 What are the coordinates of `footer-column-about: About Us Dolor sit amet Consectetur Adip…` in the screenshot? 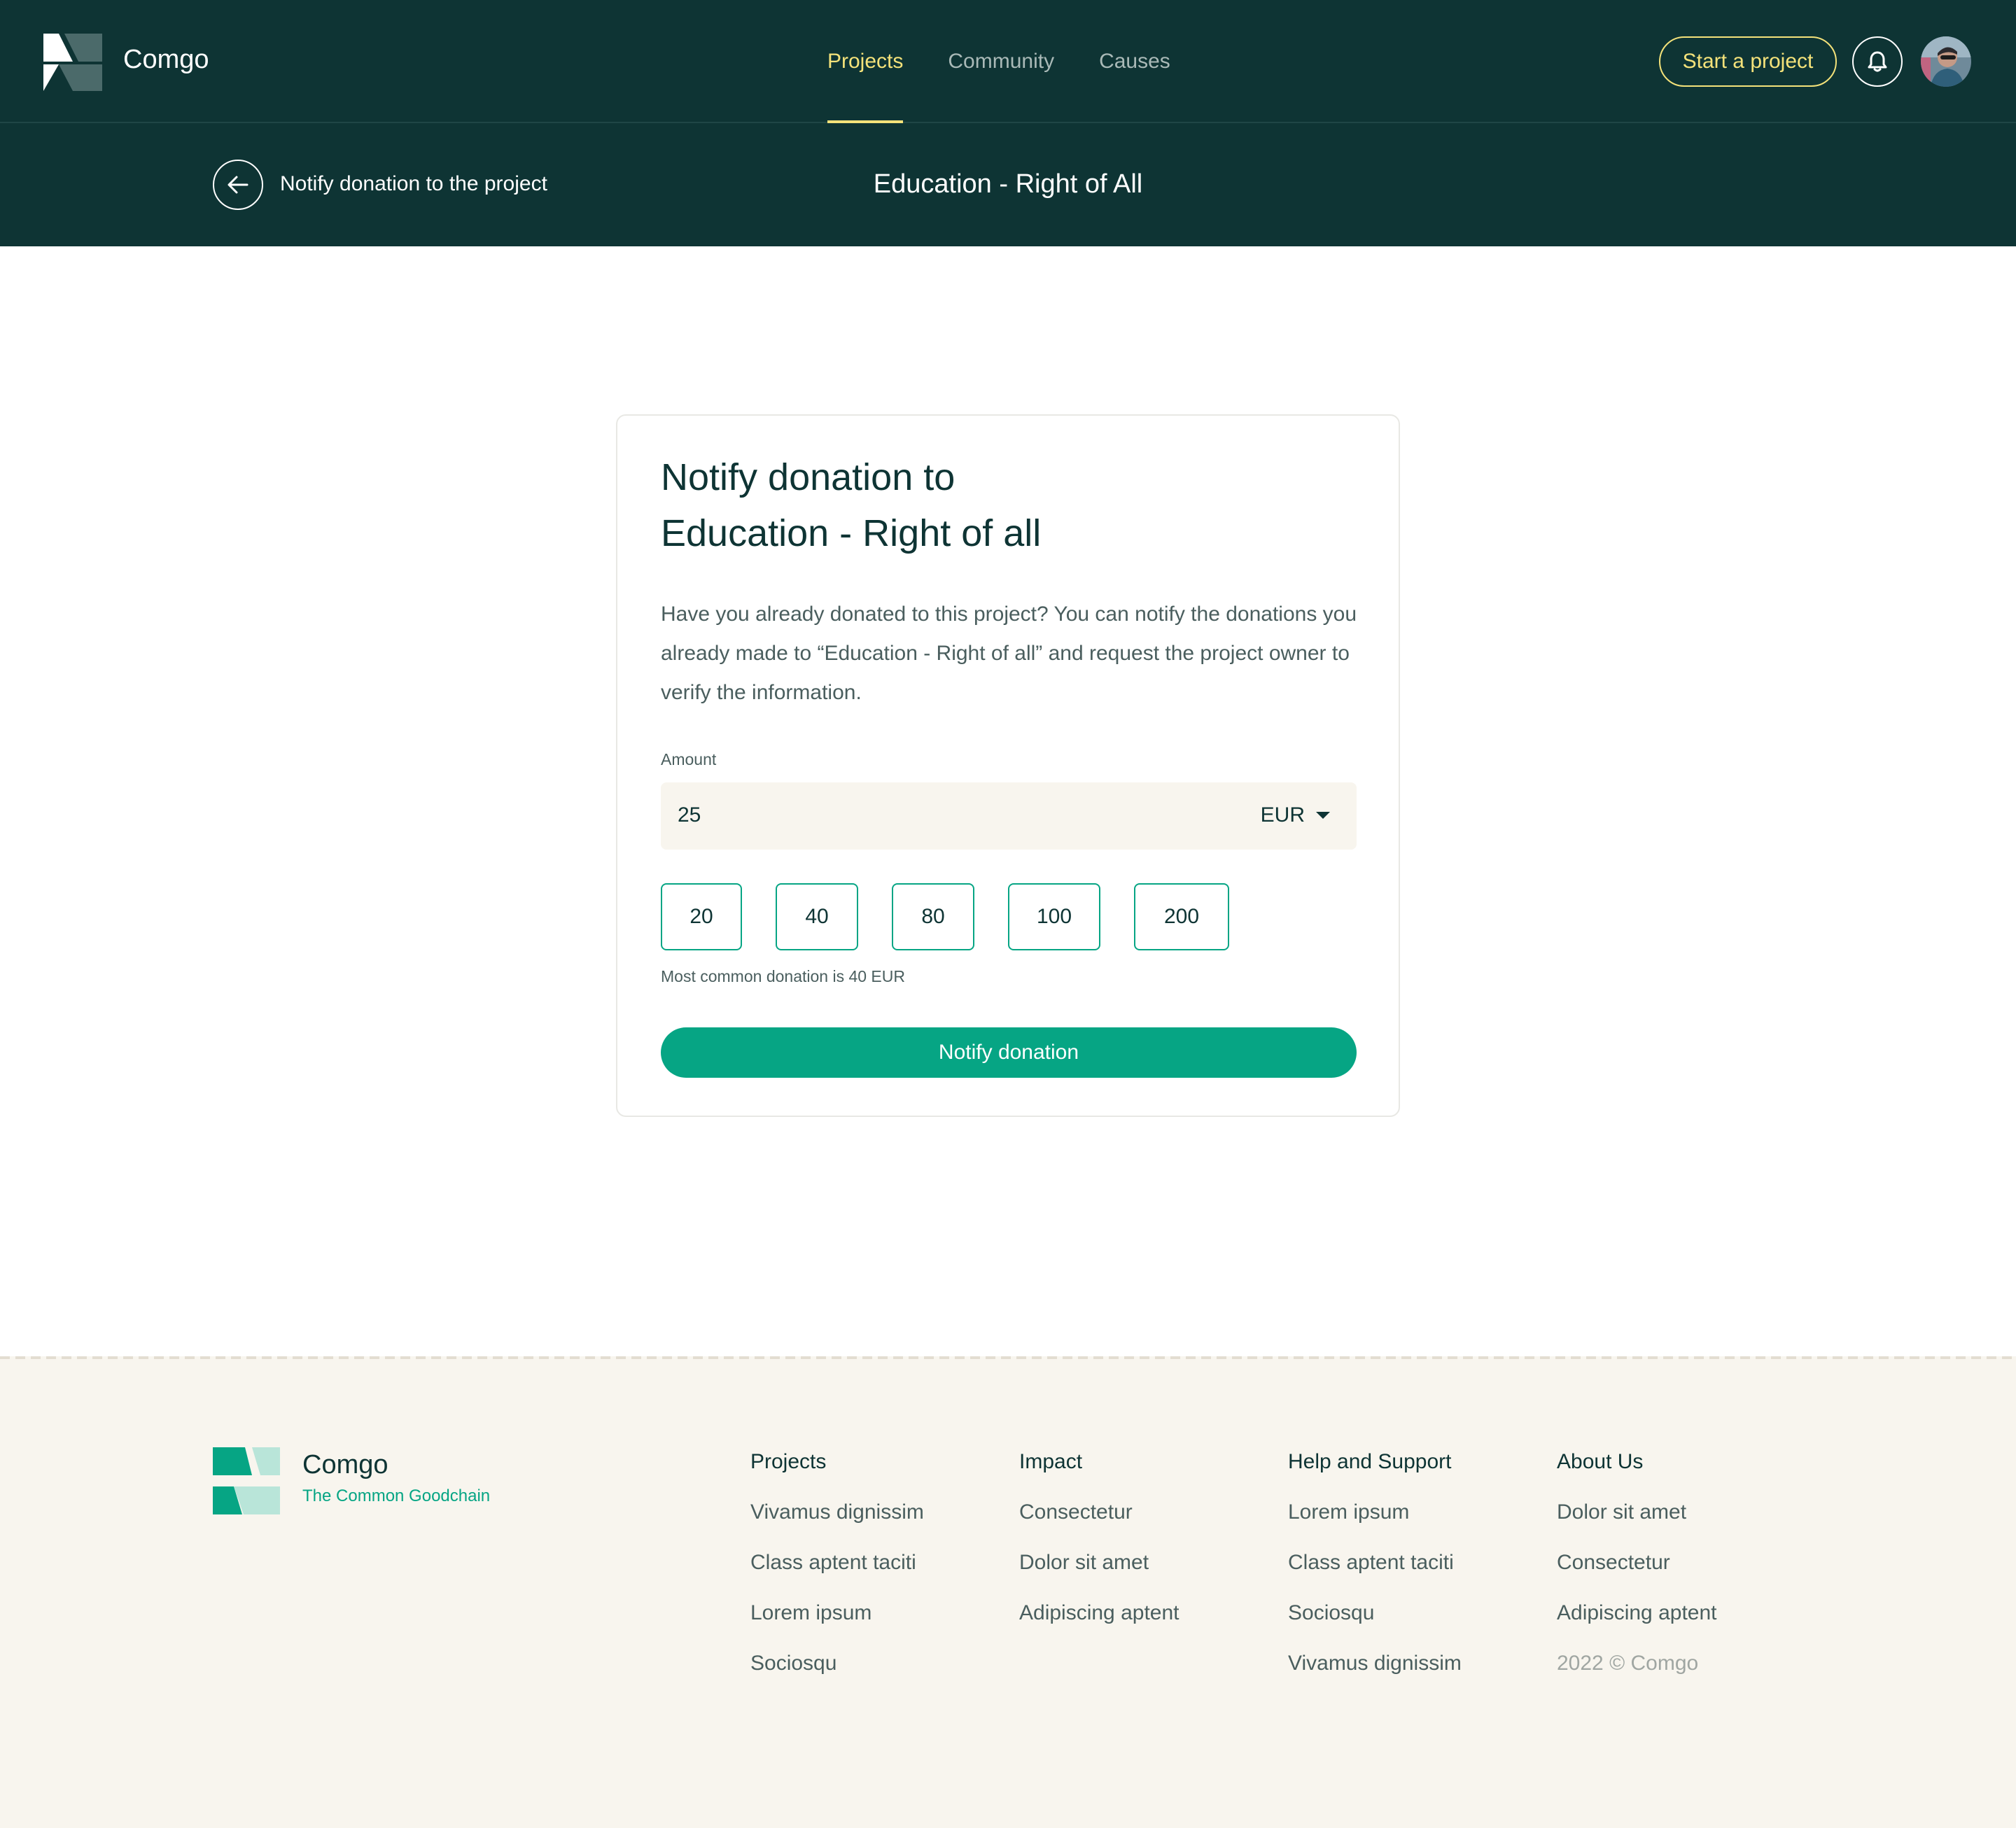 It's located at (1637, 1565).